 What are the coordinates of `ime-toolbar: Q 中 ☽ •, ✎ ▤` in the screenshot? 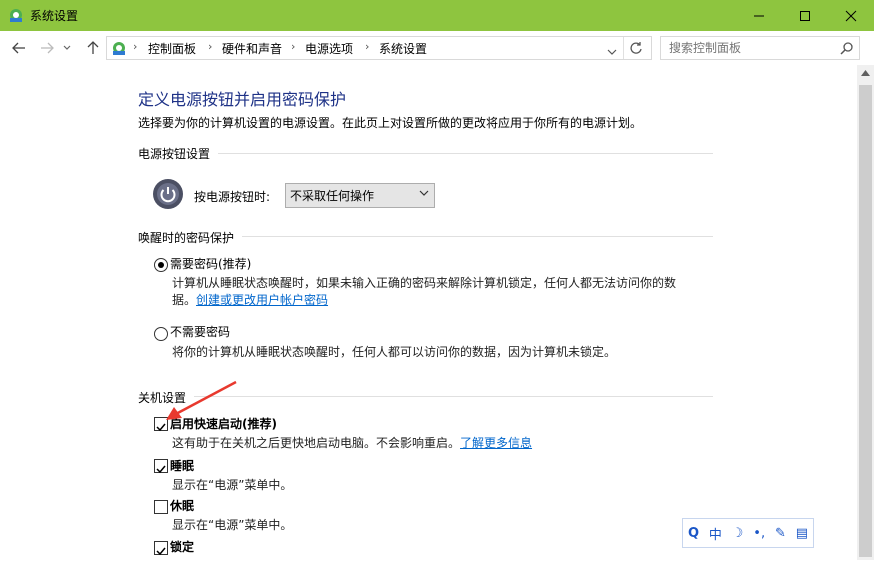 It's located at (748, 533).